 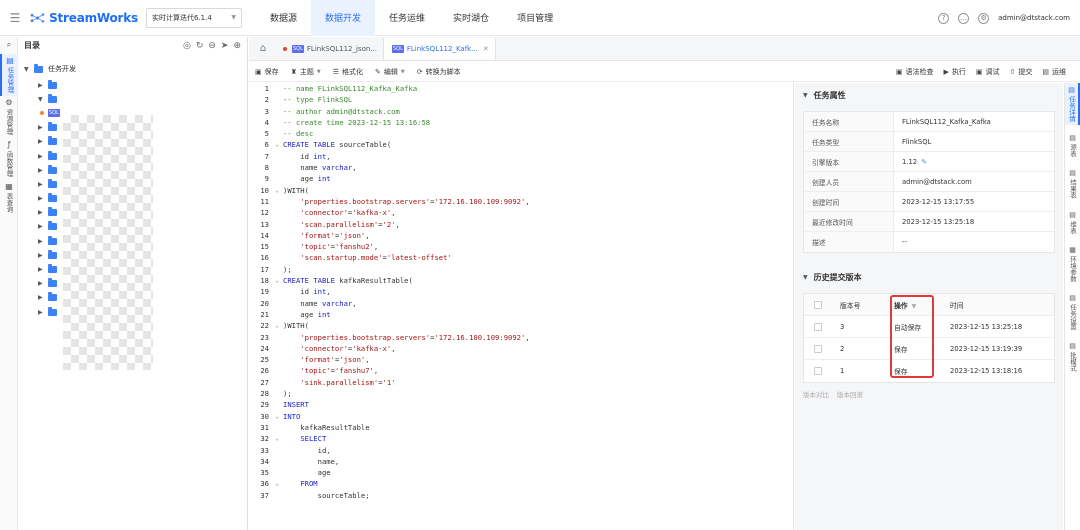 I want to click on code-line: 17);, so click(x=521, y=269).